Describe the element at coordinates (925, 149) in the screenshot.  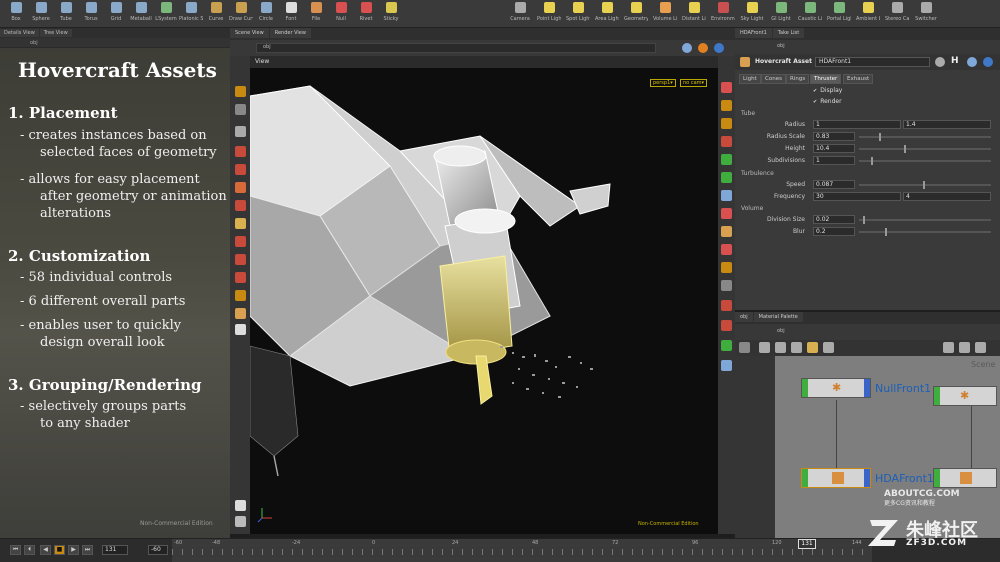
I see `height-slider` at that location.